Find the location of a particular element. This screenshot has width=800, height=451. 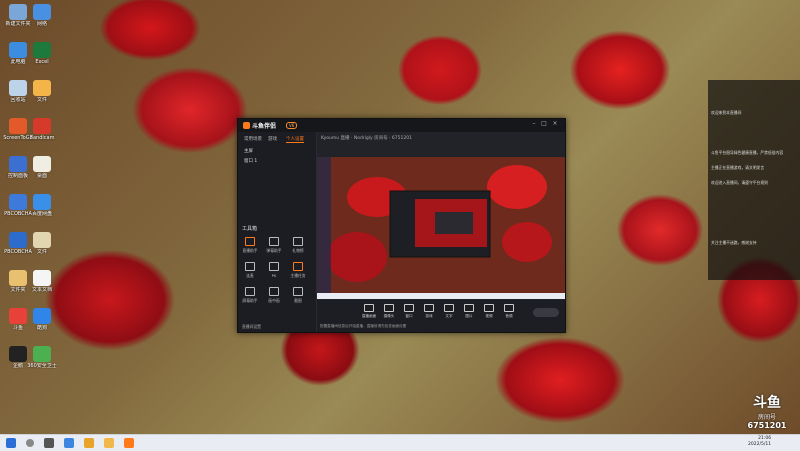

room-info-text: Kyoumu 直播 · Nodrigly 房间号 · 6751201 is located at coordinates (366, 138).